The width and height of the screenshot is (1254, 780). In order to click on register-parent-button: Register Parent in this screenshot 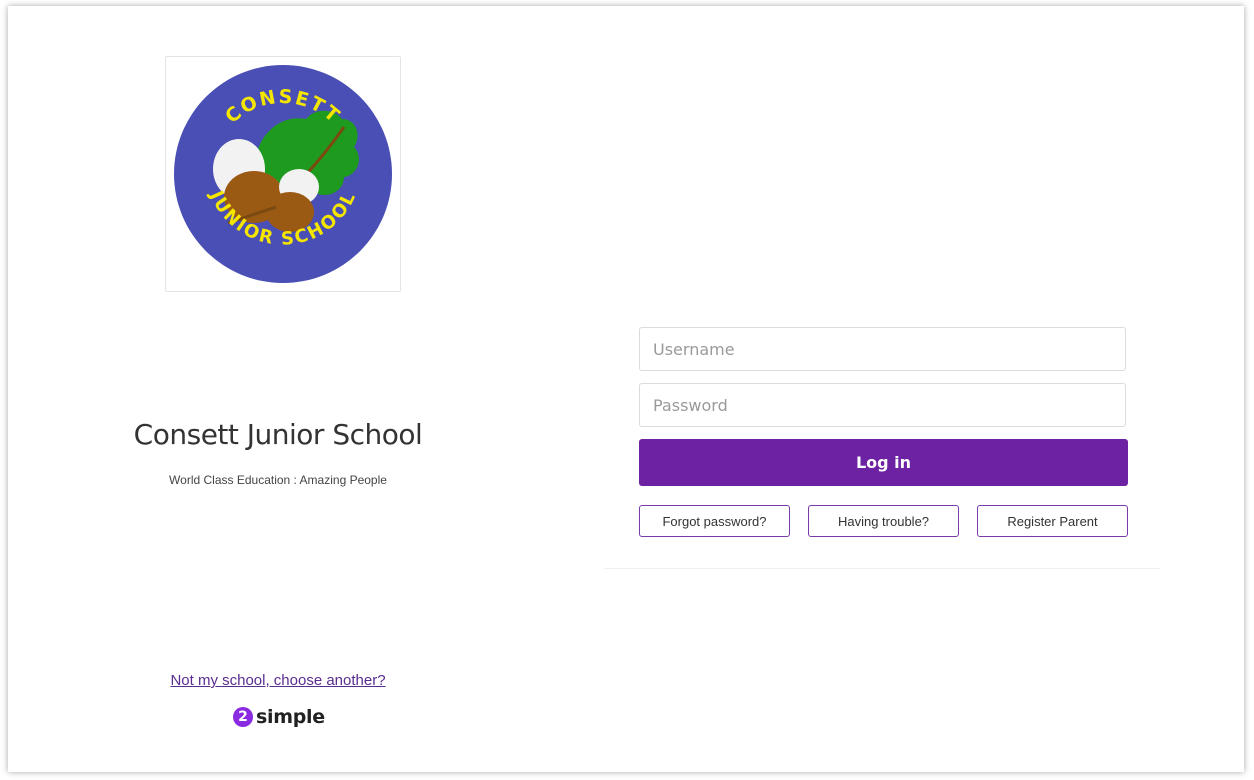, I will do `click(1052, 521)`.